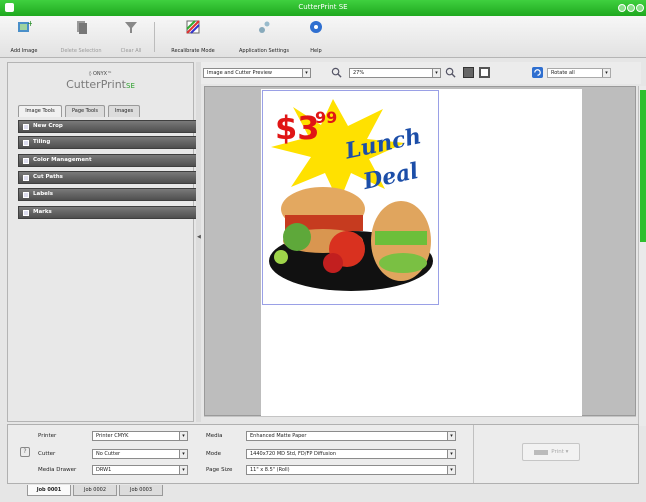 The image size is (646, 502). Describe the element at coordinates (26, 195) in the screenshot. I see `label-icon` at that location.